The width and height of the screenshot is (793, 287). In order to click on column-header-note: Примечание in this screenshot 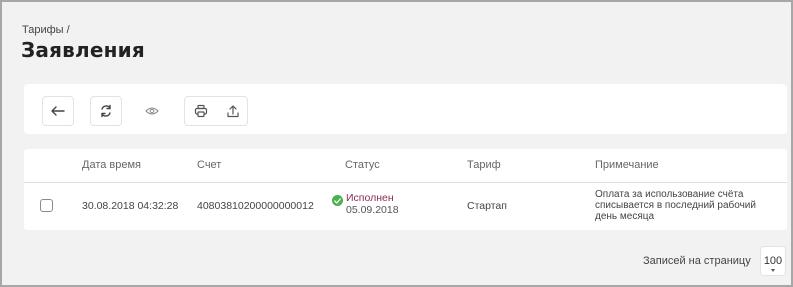, I will do `click(627, 165)`.